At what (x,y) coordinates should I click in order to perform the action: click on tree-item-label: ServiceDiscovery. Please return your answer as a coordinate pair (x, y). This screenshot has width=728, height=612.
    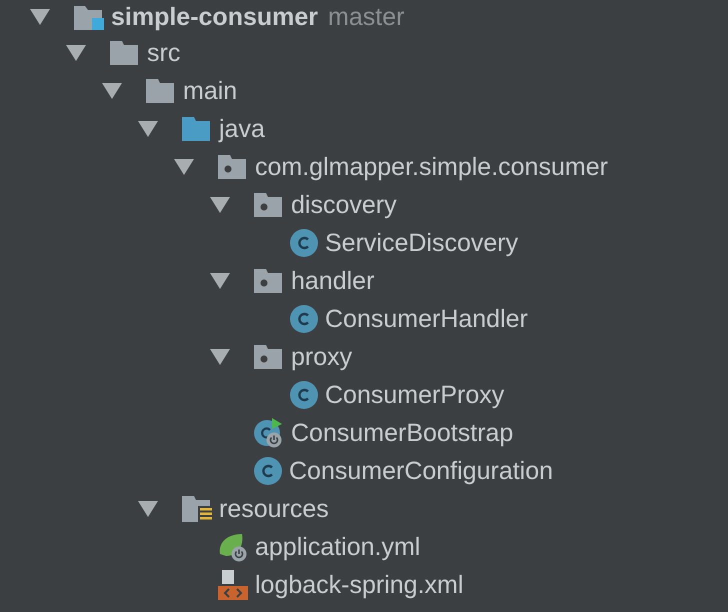
    Looking at the image, I should click on (421, 243).